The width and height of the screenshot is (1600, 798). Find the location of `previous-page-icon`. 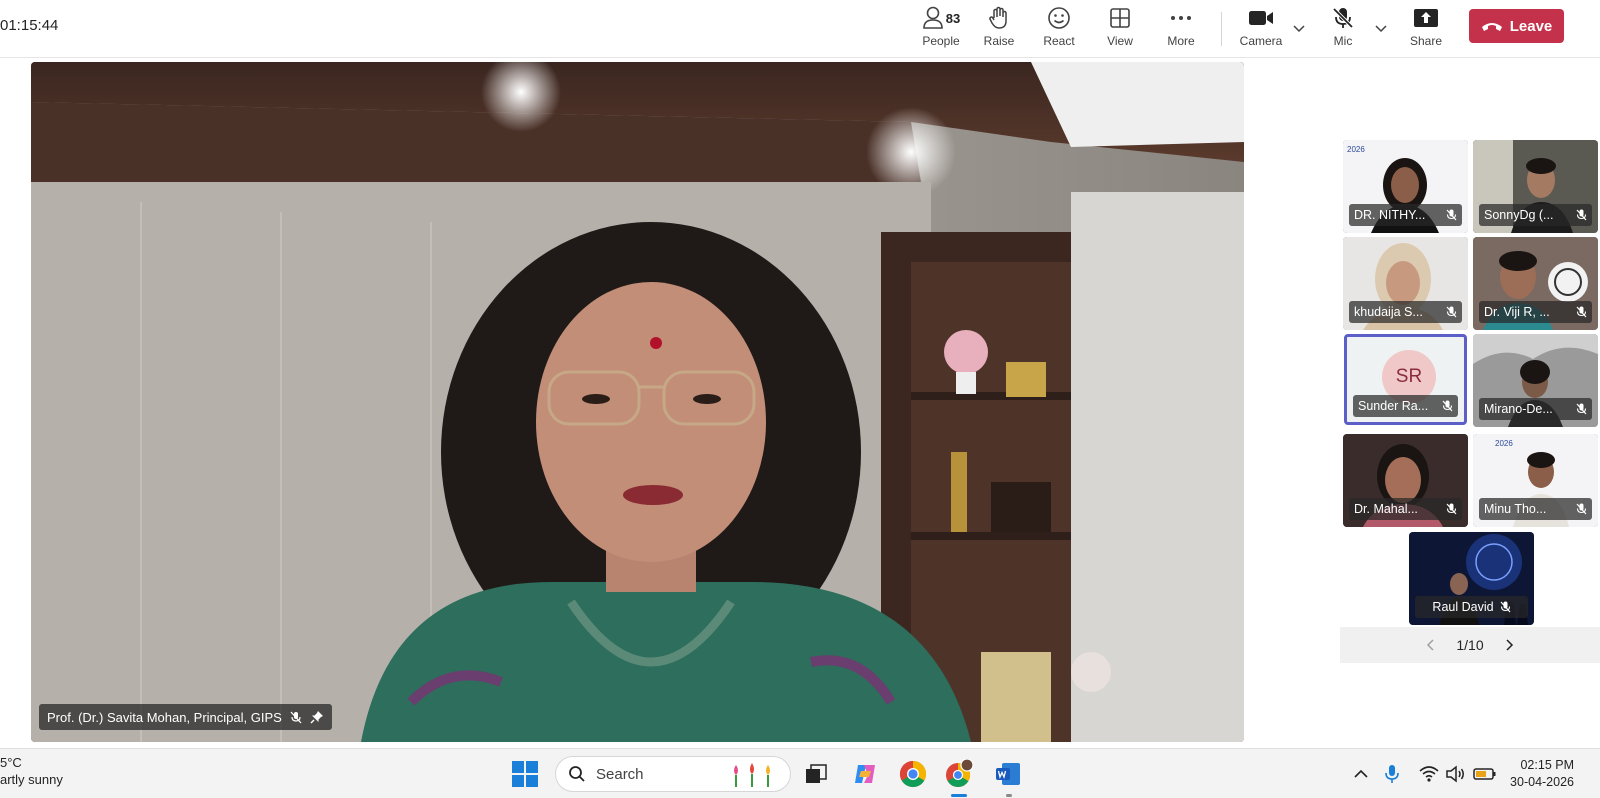

previous-page-icon is located at coordinates (1431, 645).